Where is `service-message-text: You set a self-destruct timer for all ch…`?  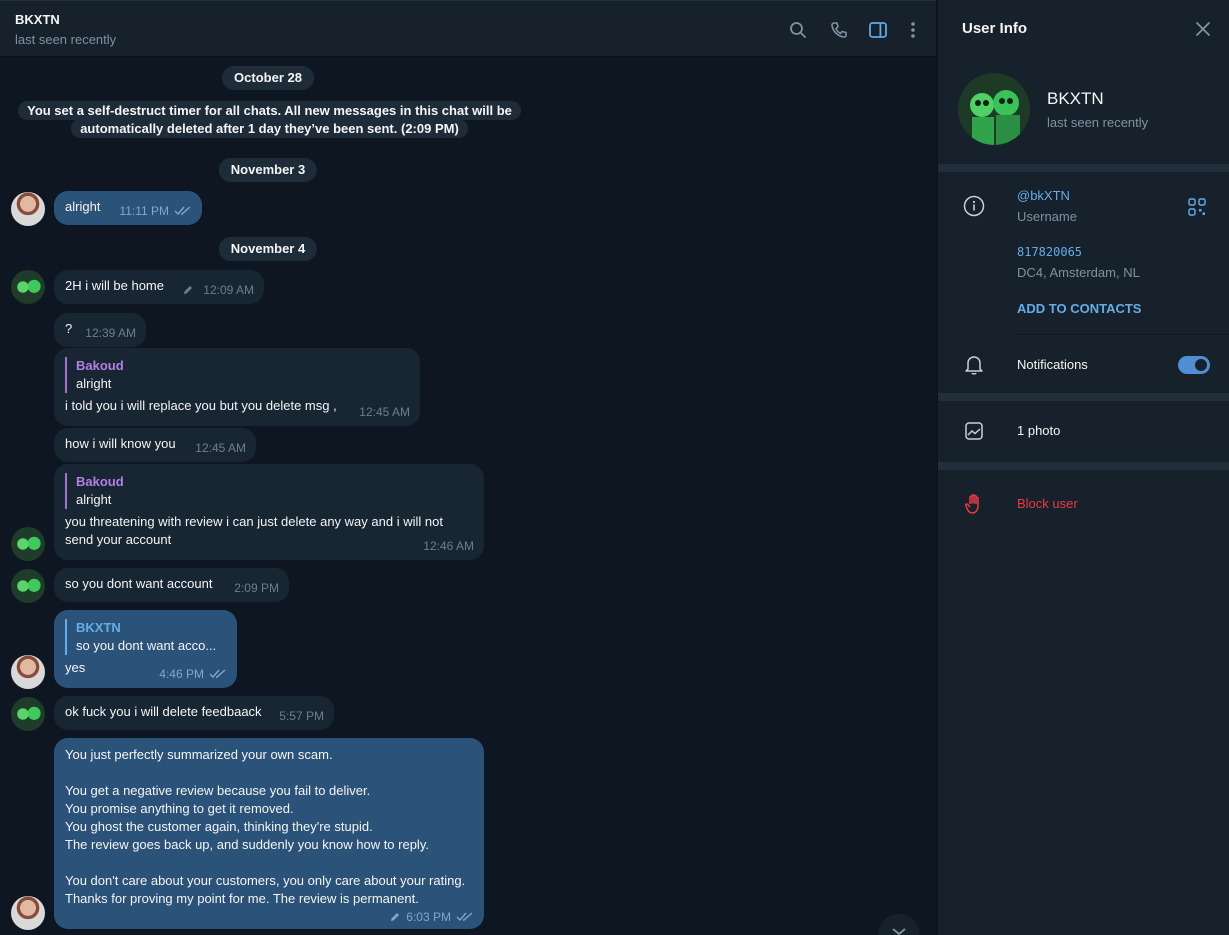 service-message-text: You set a self-destruct timer for all ch… is located at coordinates (269, 119).